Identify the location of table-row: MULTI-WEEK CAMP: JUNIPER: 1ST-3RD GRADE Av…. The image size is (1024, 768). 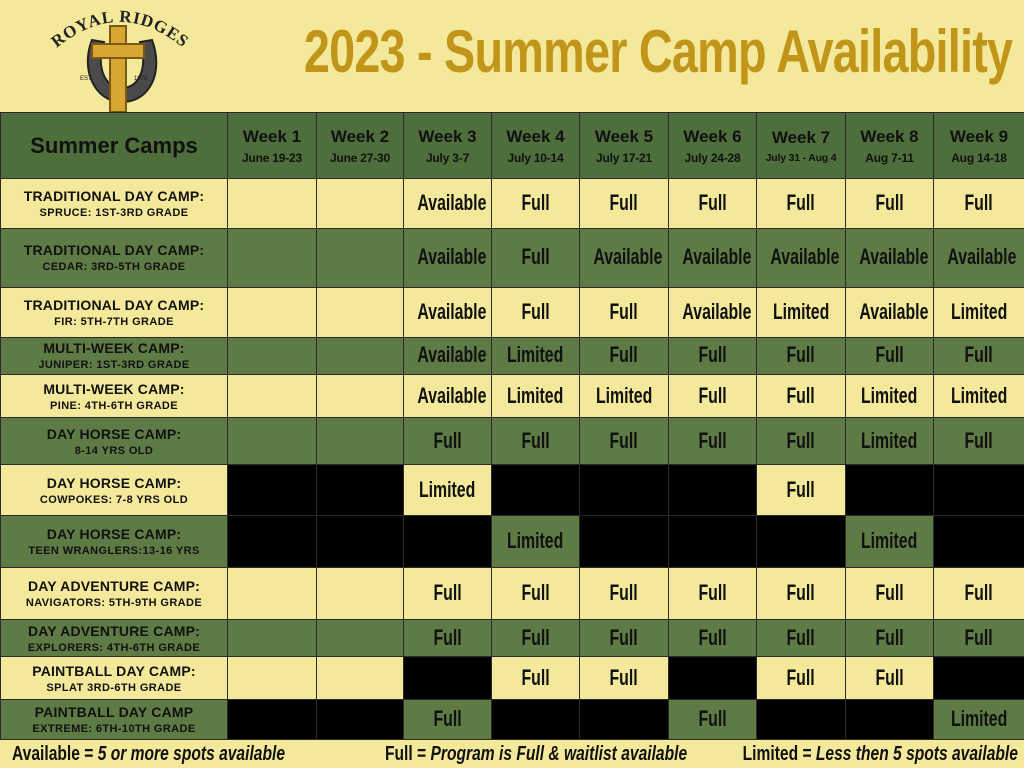
(512, 356).